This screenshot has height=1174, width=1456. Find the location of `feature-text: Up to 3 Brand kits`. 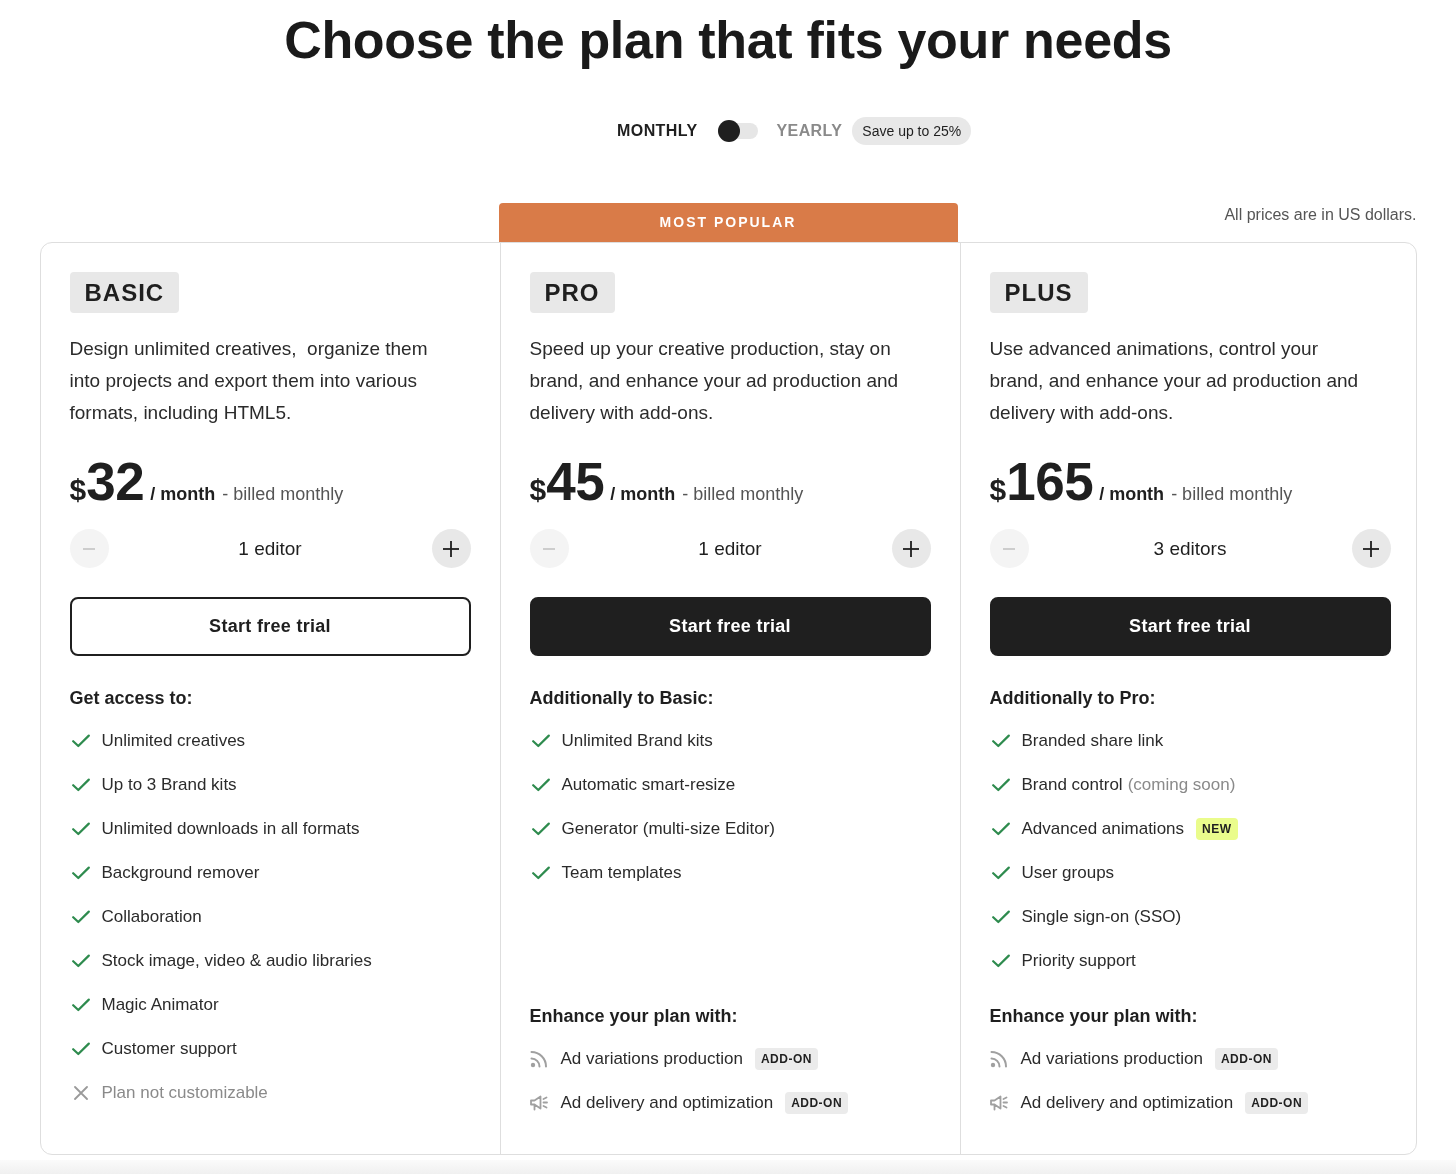

feature-text: Up to 3 Brand kits is located at coordinates (169, 785).